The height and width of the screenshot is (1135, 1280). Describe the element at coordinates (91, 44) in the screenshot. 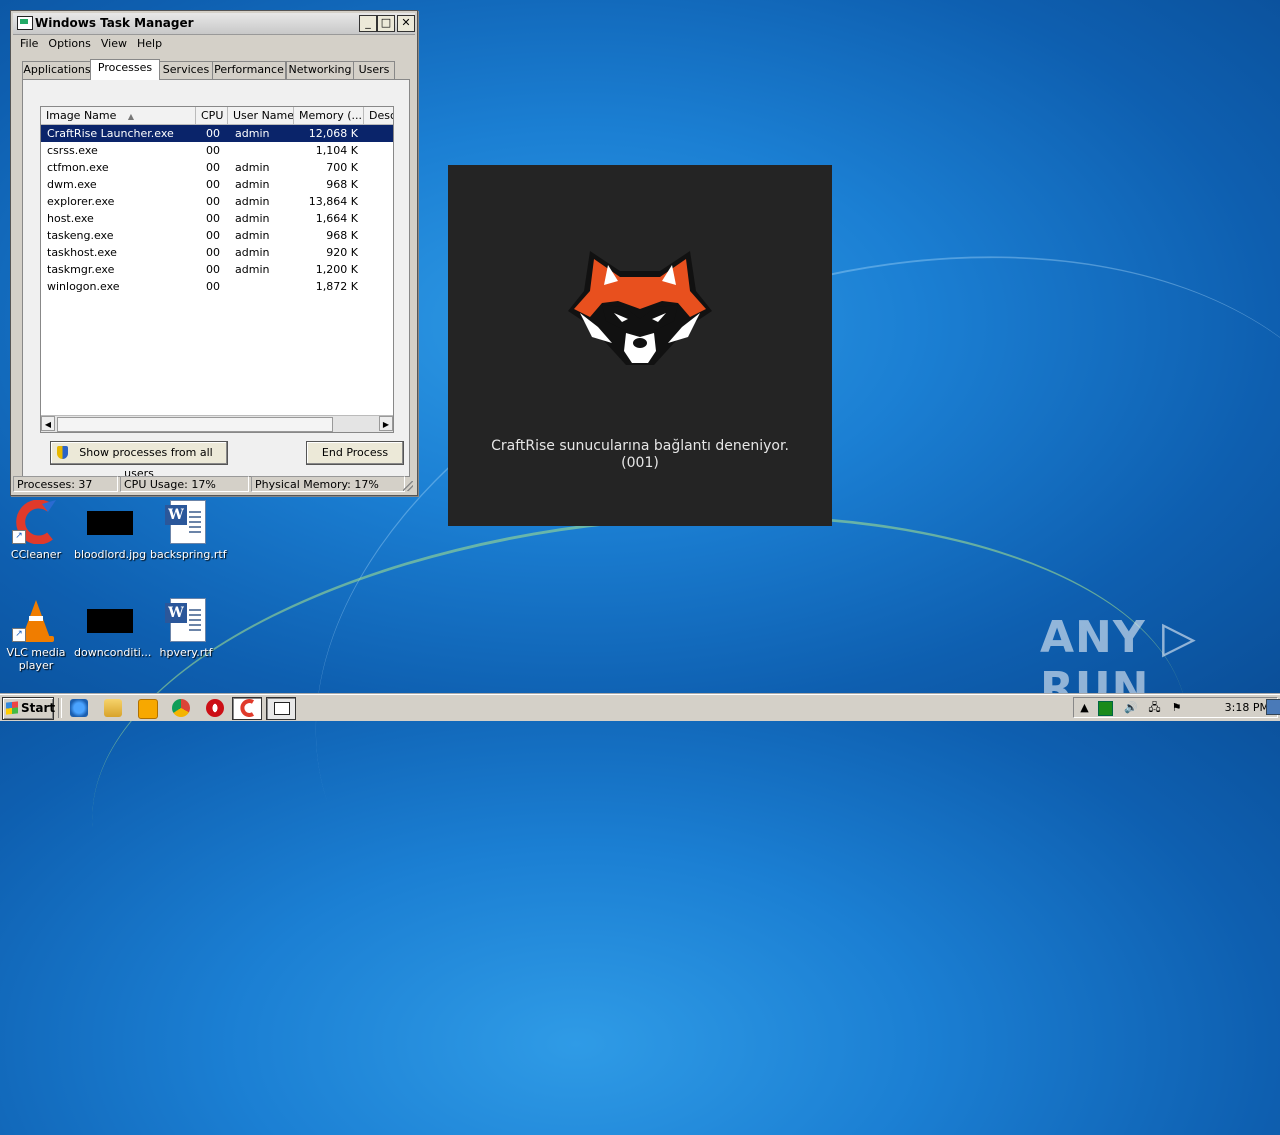

I see `menu-bar: File Options View Help` at that location.